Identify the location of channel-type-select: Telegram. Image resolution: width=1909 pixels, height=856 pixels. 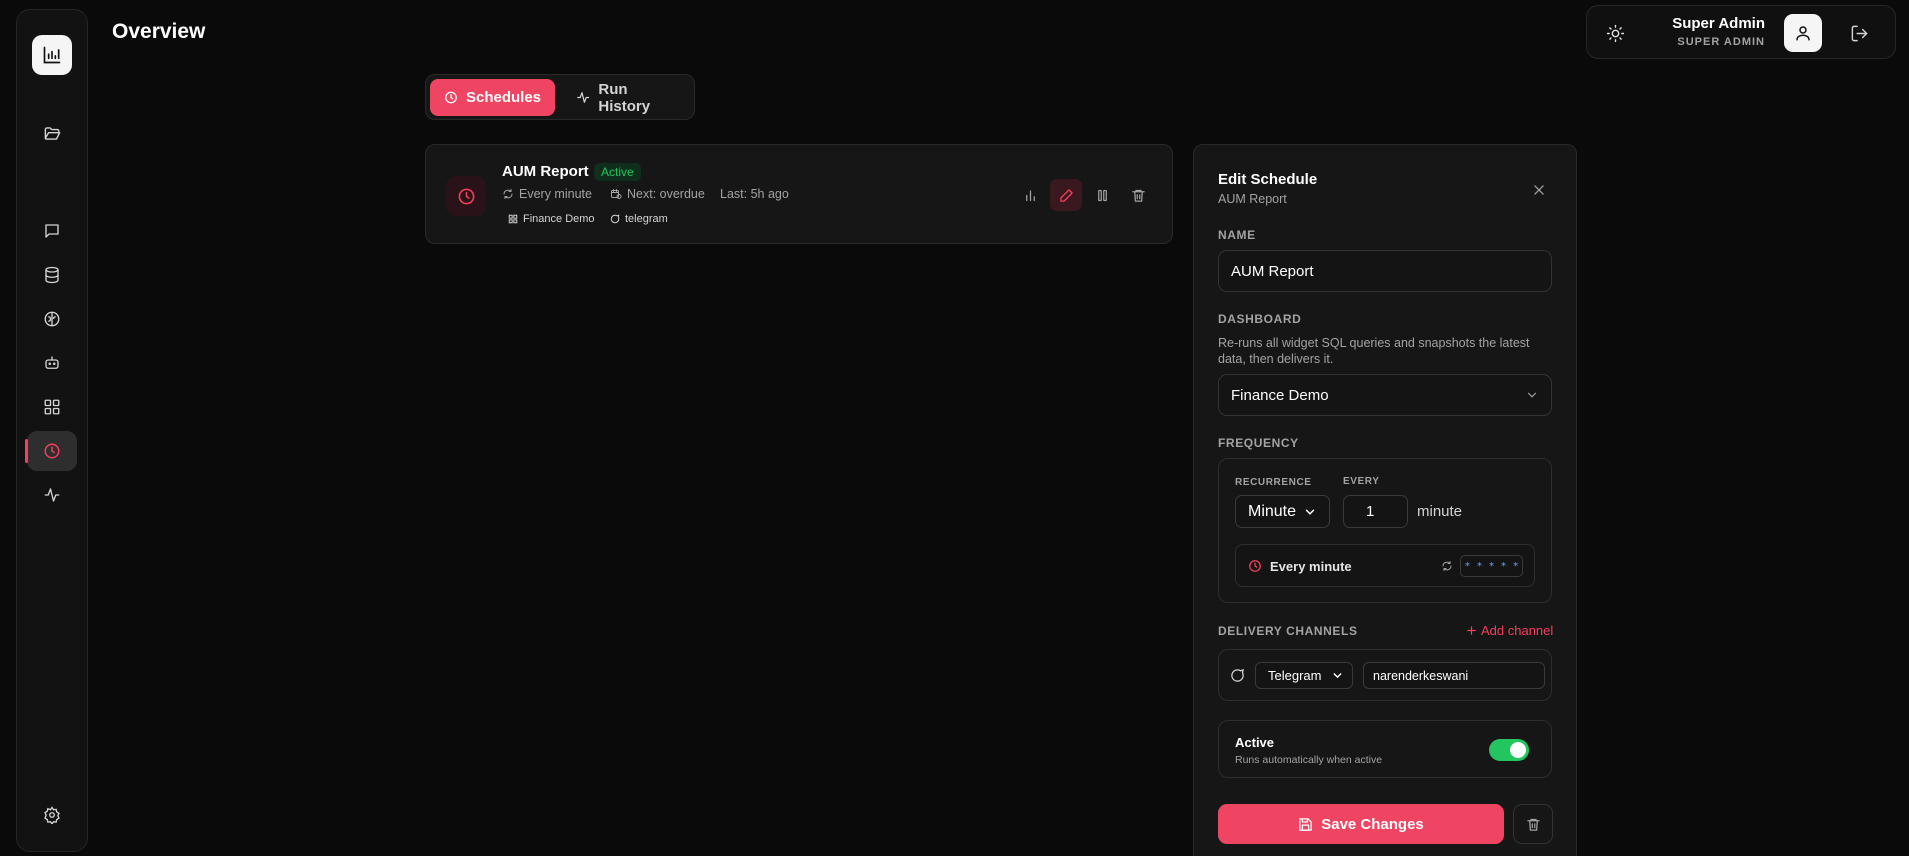
(1304, 675).